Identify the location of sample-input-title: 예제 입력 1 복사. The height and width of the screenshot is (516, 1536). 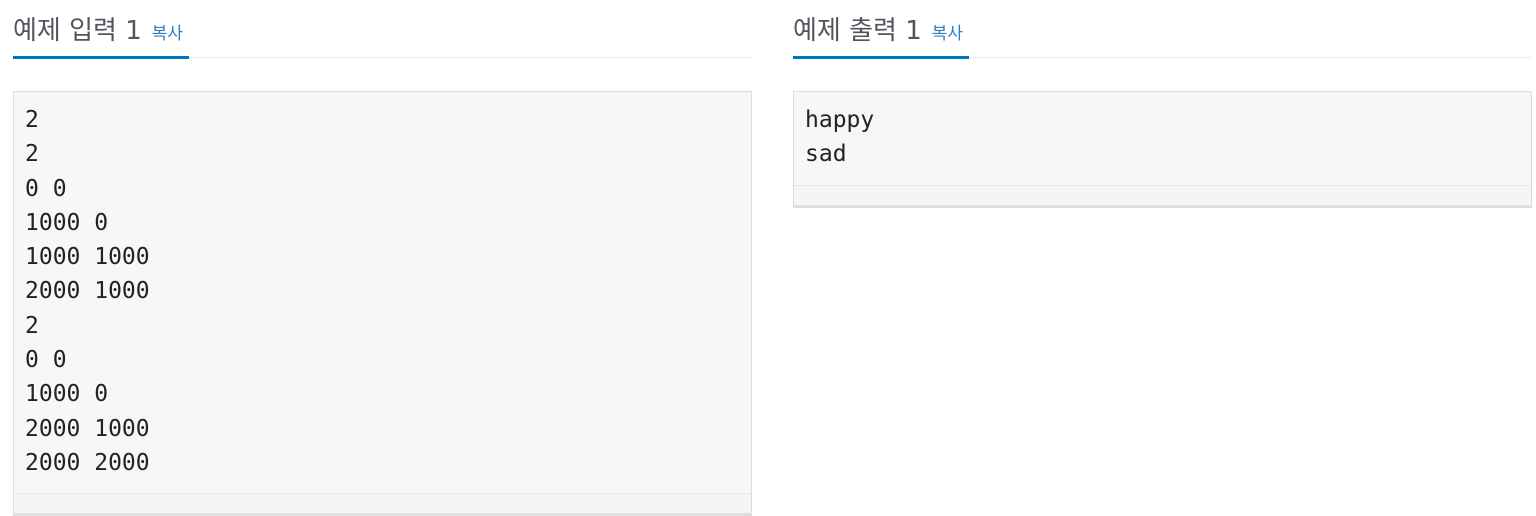
(98, 28).